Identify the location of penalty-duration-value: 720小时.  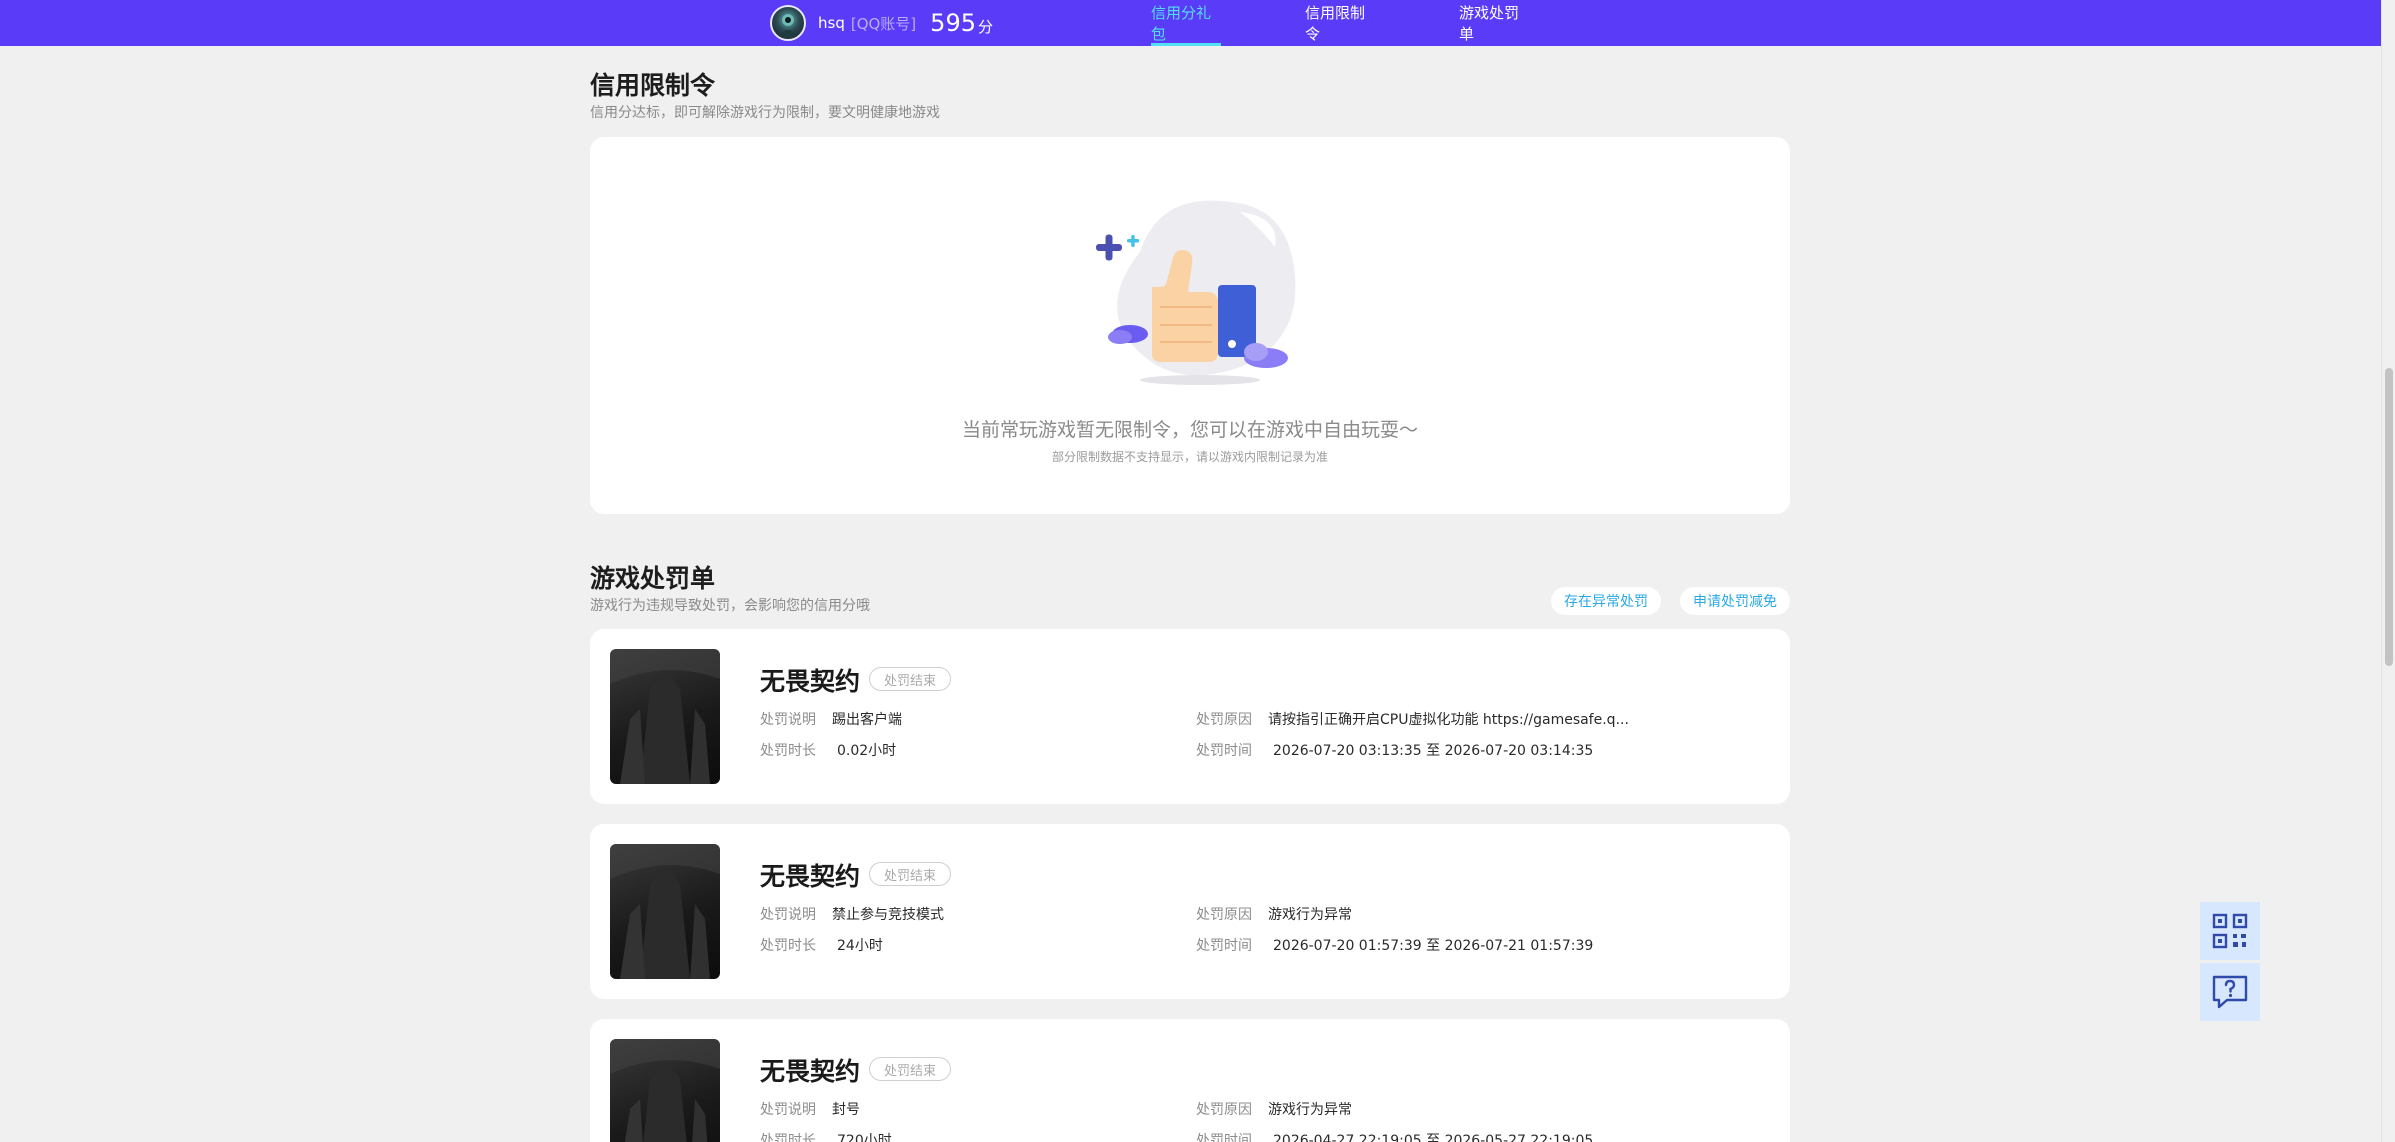
(864, 1137).